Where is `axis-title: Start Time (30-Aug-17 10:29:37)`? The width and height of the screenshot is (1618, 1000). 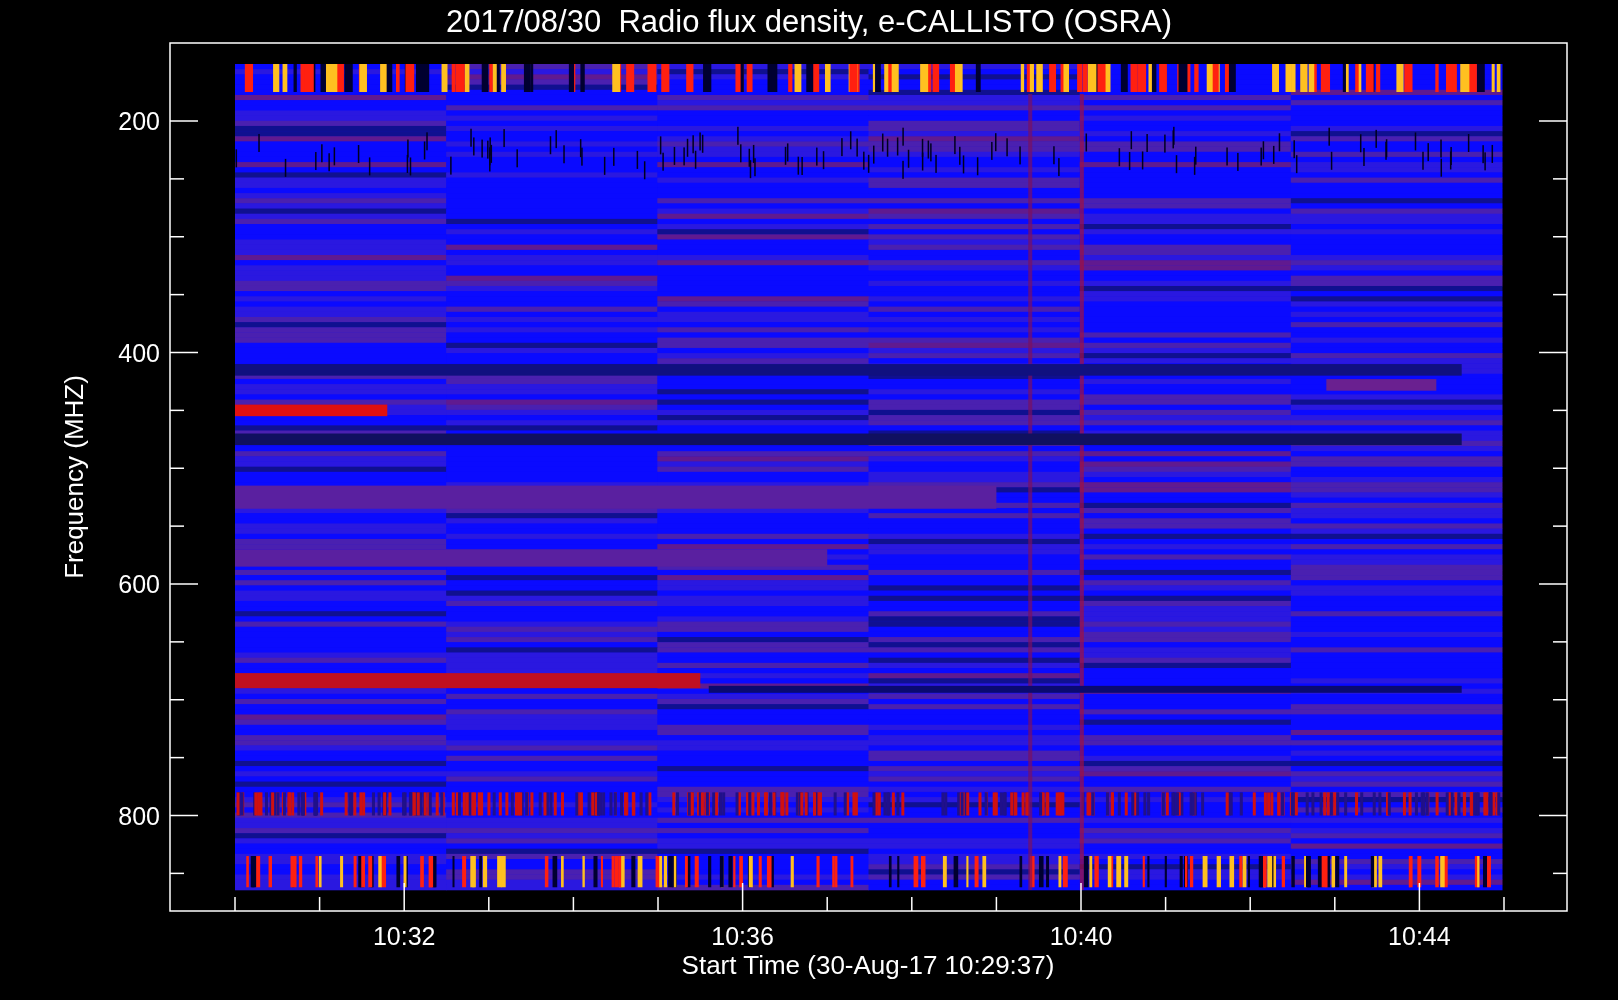 axis-title: Start Time (30-Aug-17 10:29:37) is located at coordinates (868, 965).